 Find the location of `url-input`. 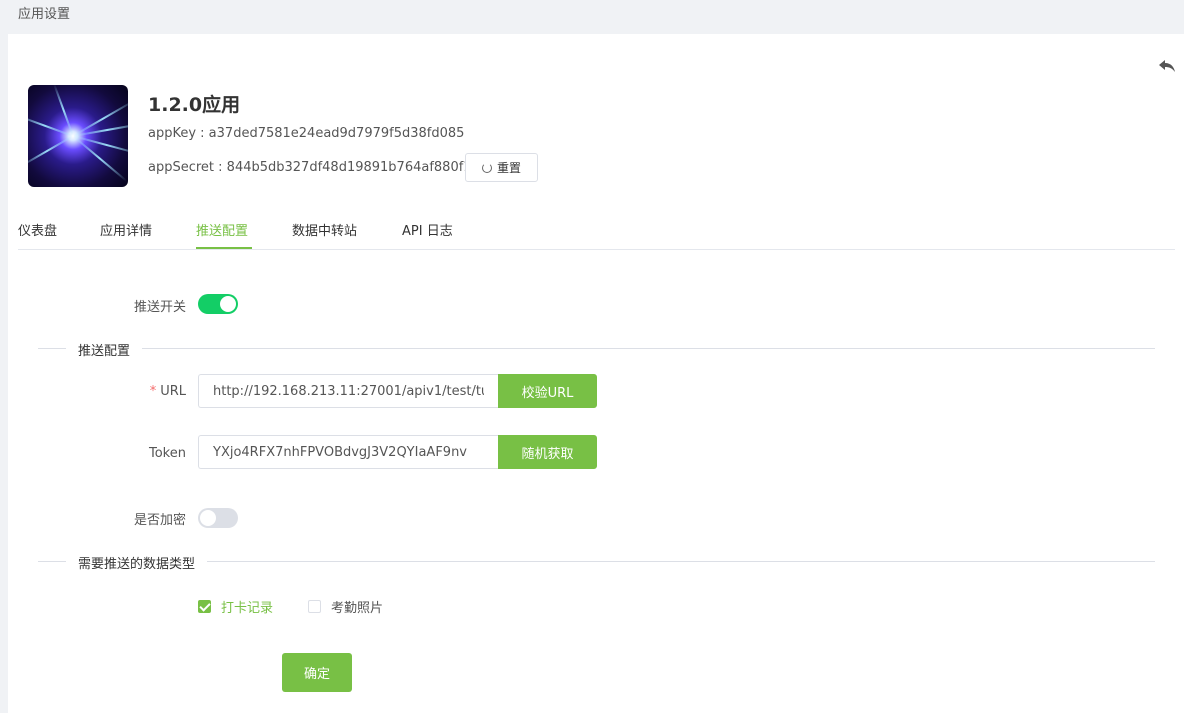

url-input is located at coordinates (348, 391).